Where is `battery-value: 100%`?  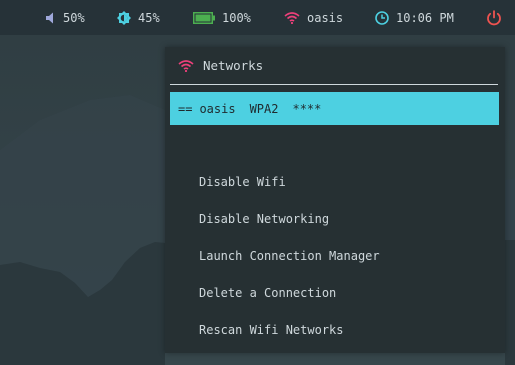 battery-value: 100% is located at coordinates (236, 17).